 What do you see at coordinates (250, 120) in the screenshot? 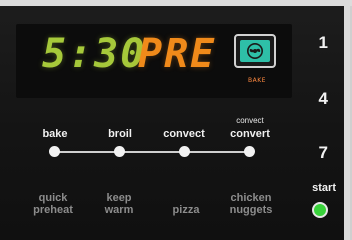
I see `mode-convert-sub: convect` at bounding box center [250, 120].